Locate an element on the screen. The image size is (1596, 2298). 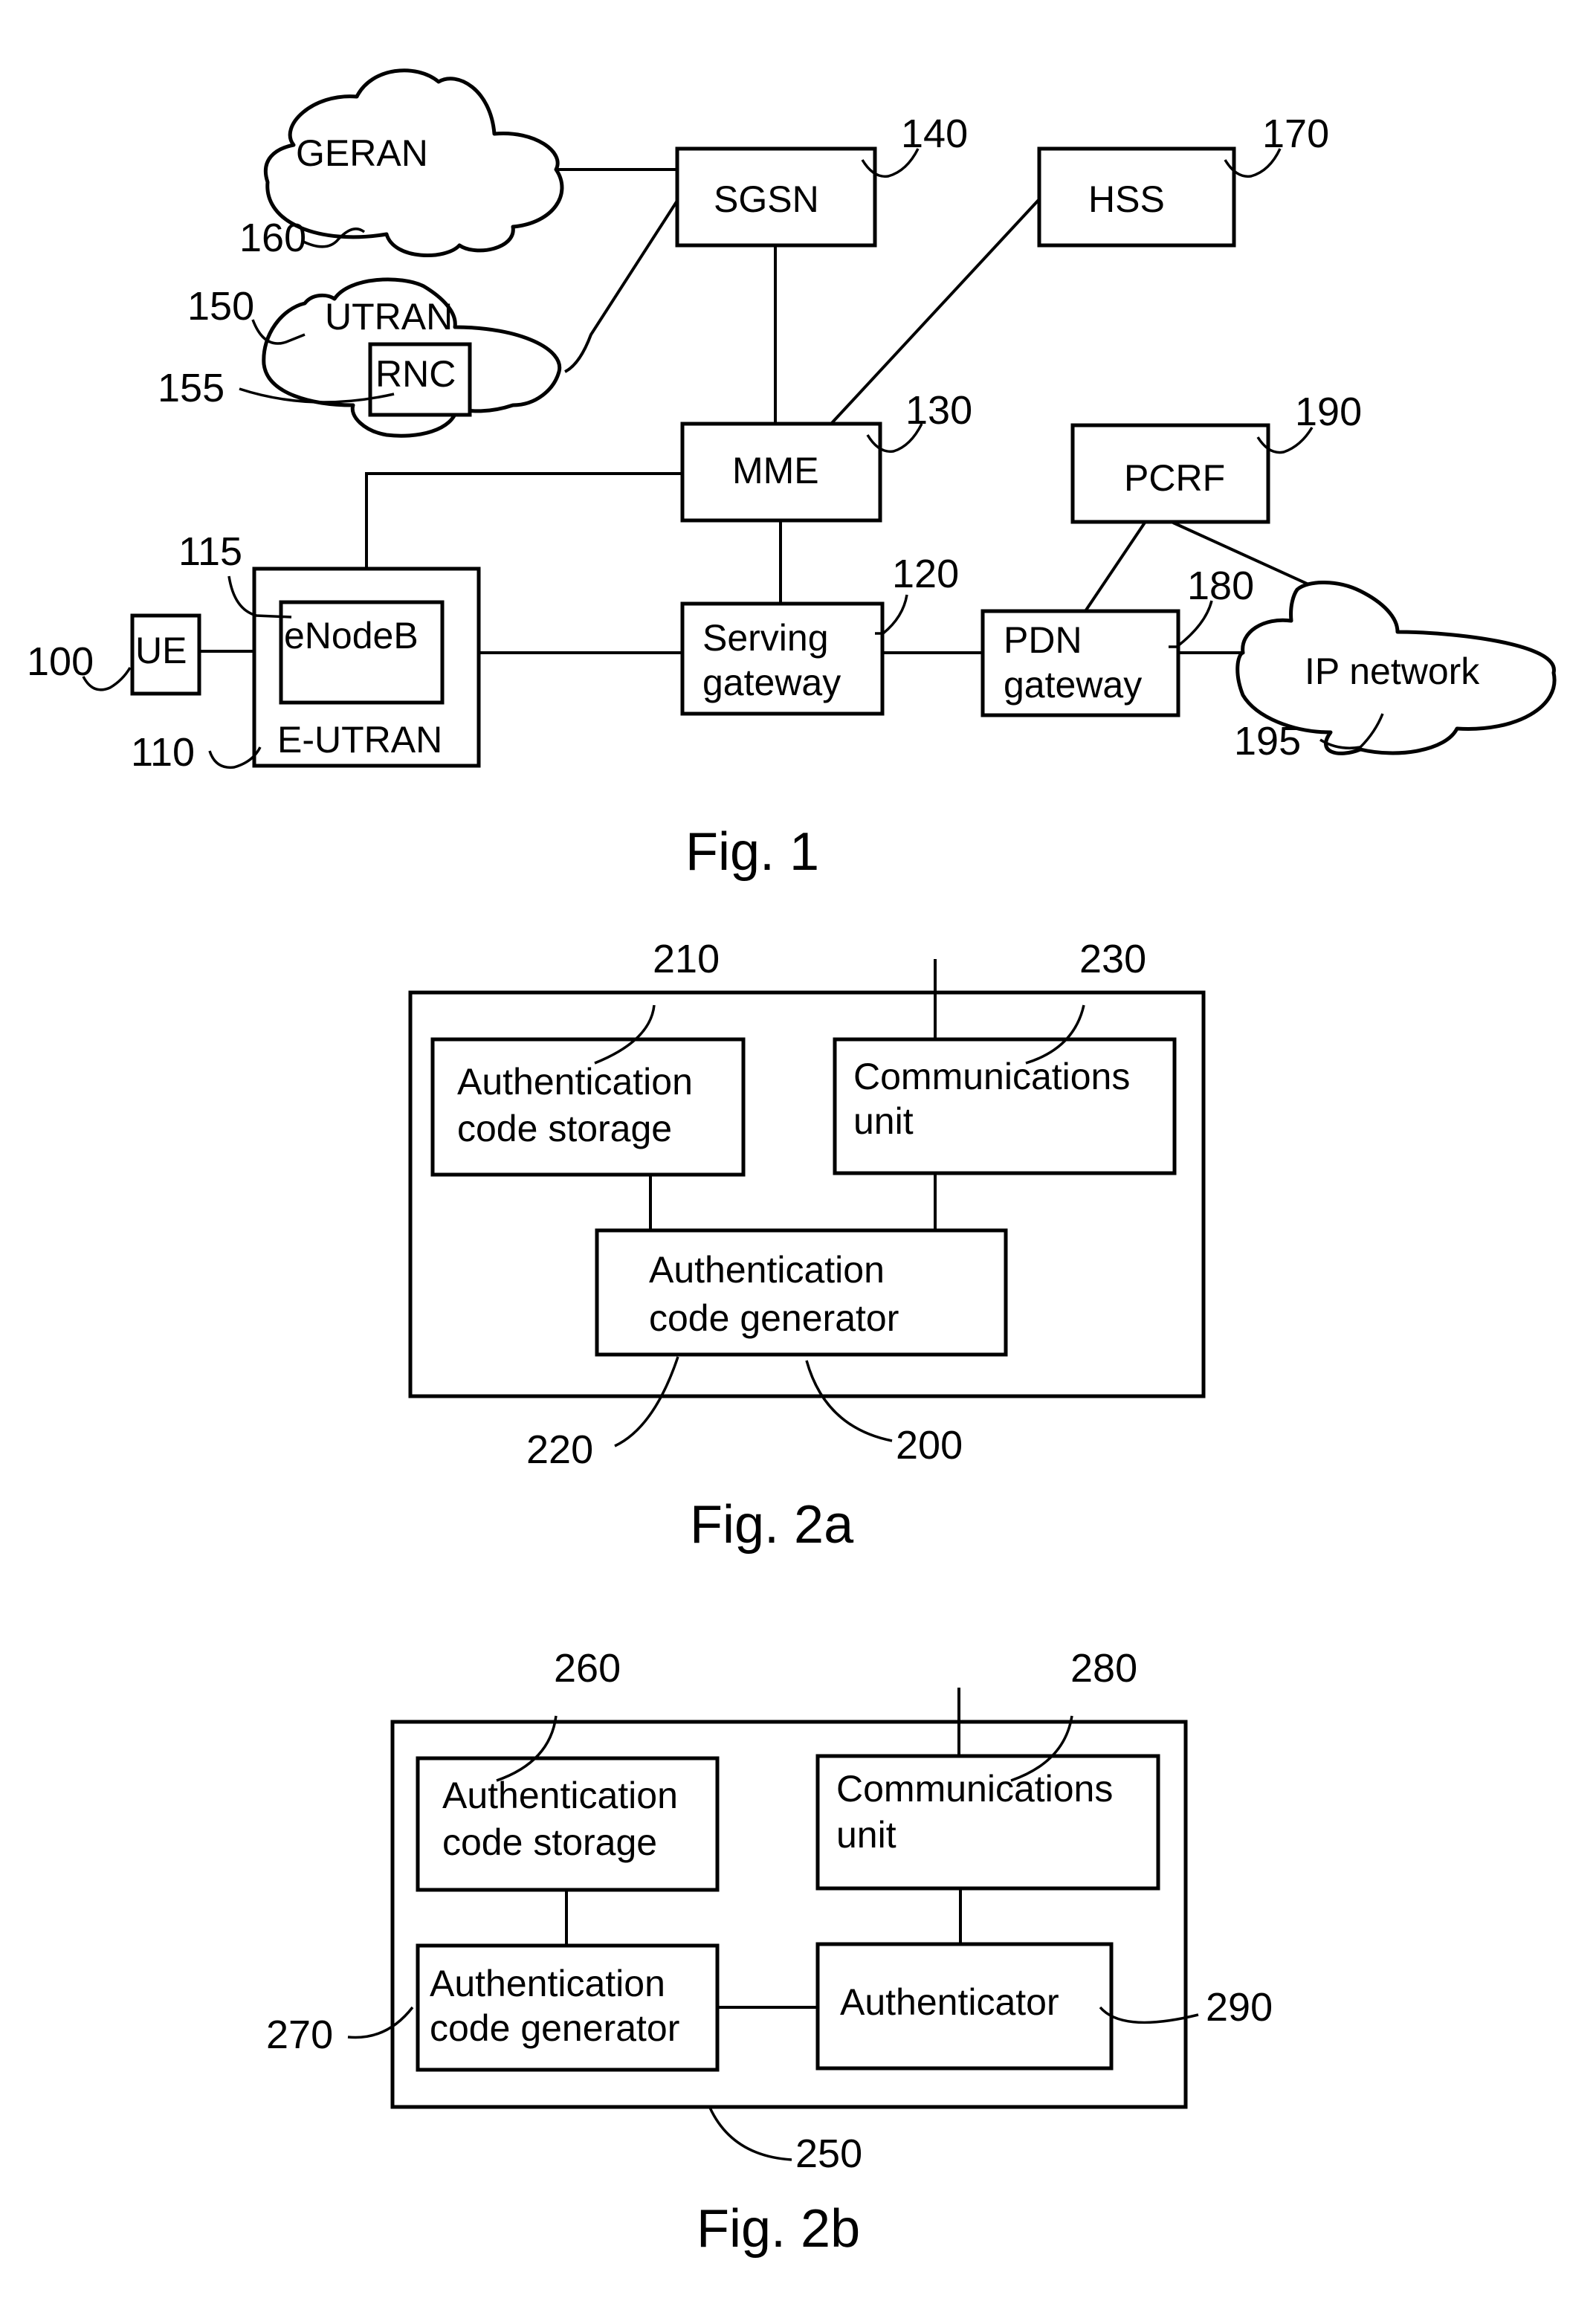
fig2b-comms-label-line1: Communications is located at coordinates (975, 1789).